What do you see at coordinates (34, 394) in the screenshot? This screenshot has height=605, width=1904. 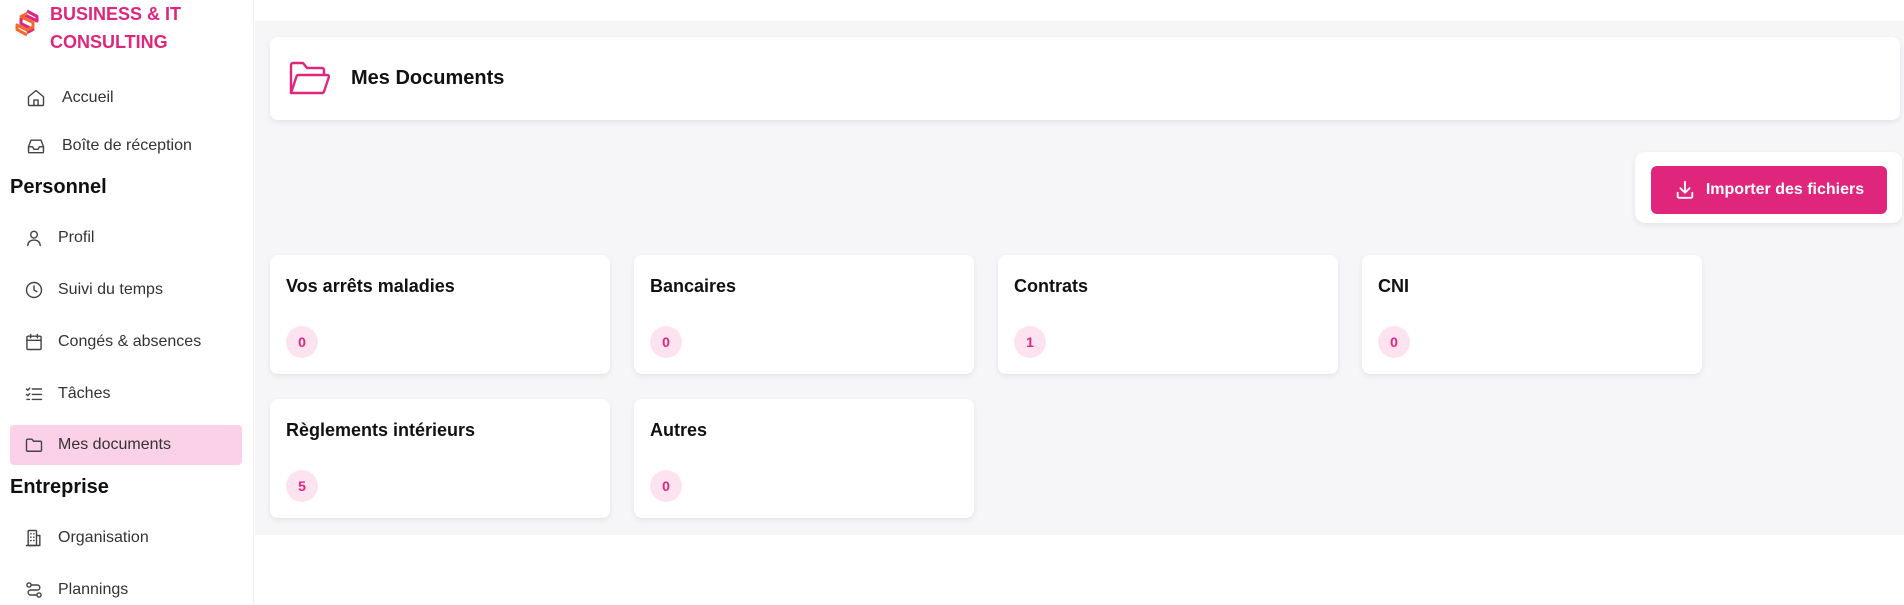 I see `tasks-icon` at bounding box center [34, 394].